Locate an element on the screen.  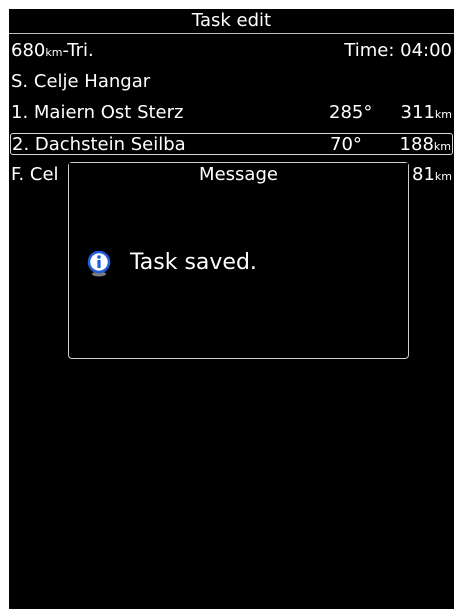
info-icon-stem is located at coordinates (99, 264).